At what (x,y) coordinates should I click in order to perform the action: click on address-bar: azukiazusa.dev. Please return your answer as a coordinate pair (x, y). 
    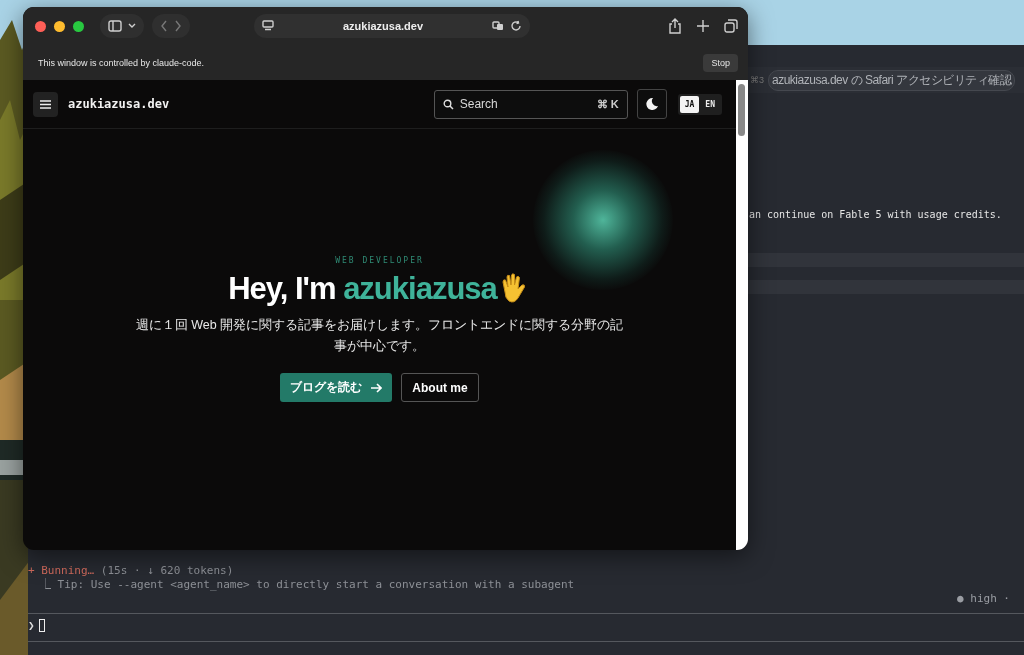
    Looking at the image, I should click on (392, 26).